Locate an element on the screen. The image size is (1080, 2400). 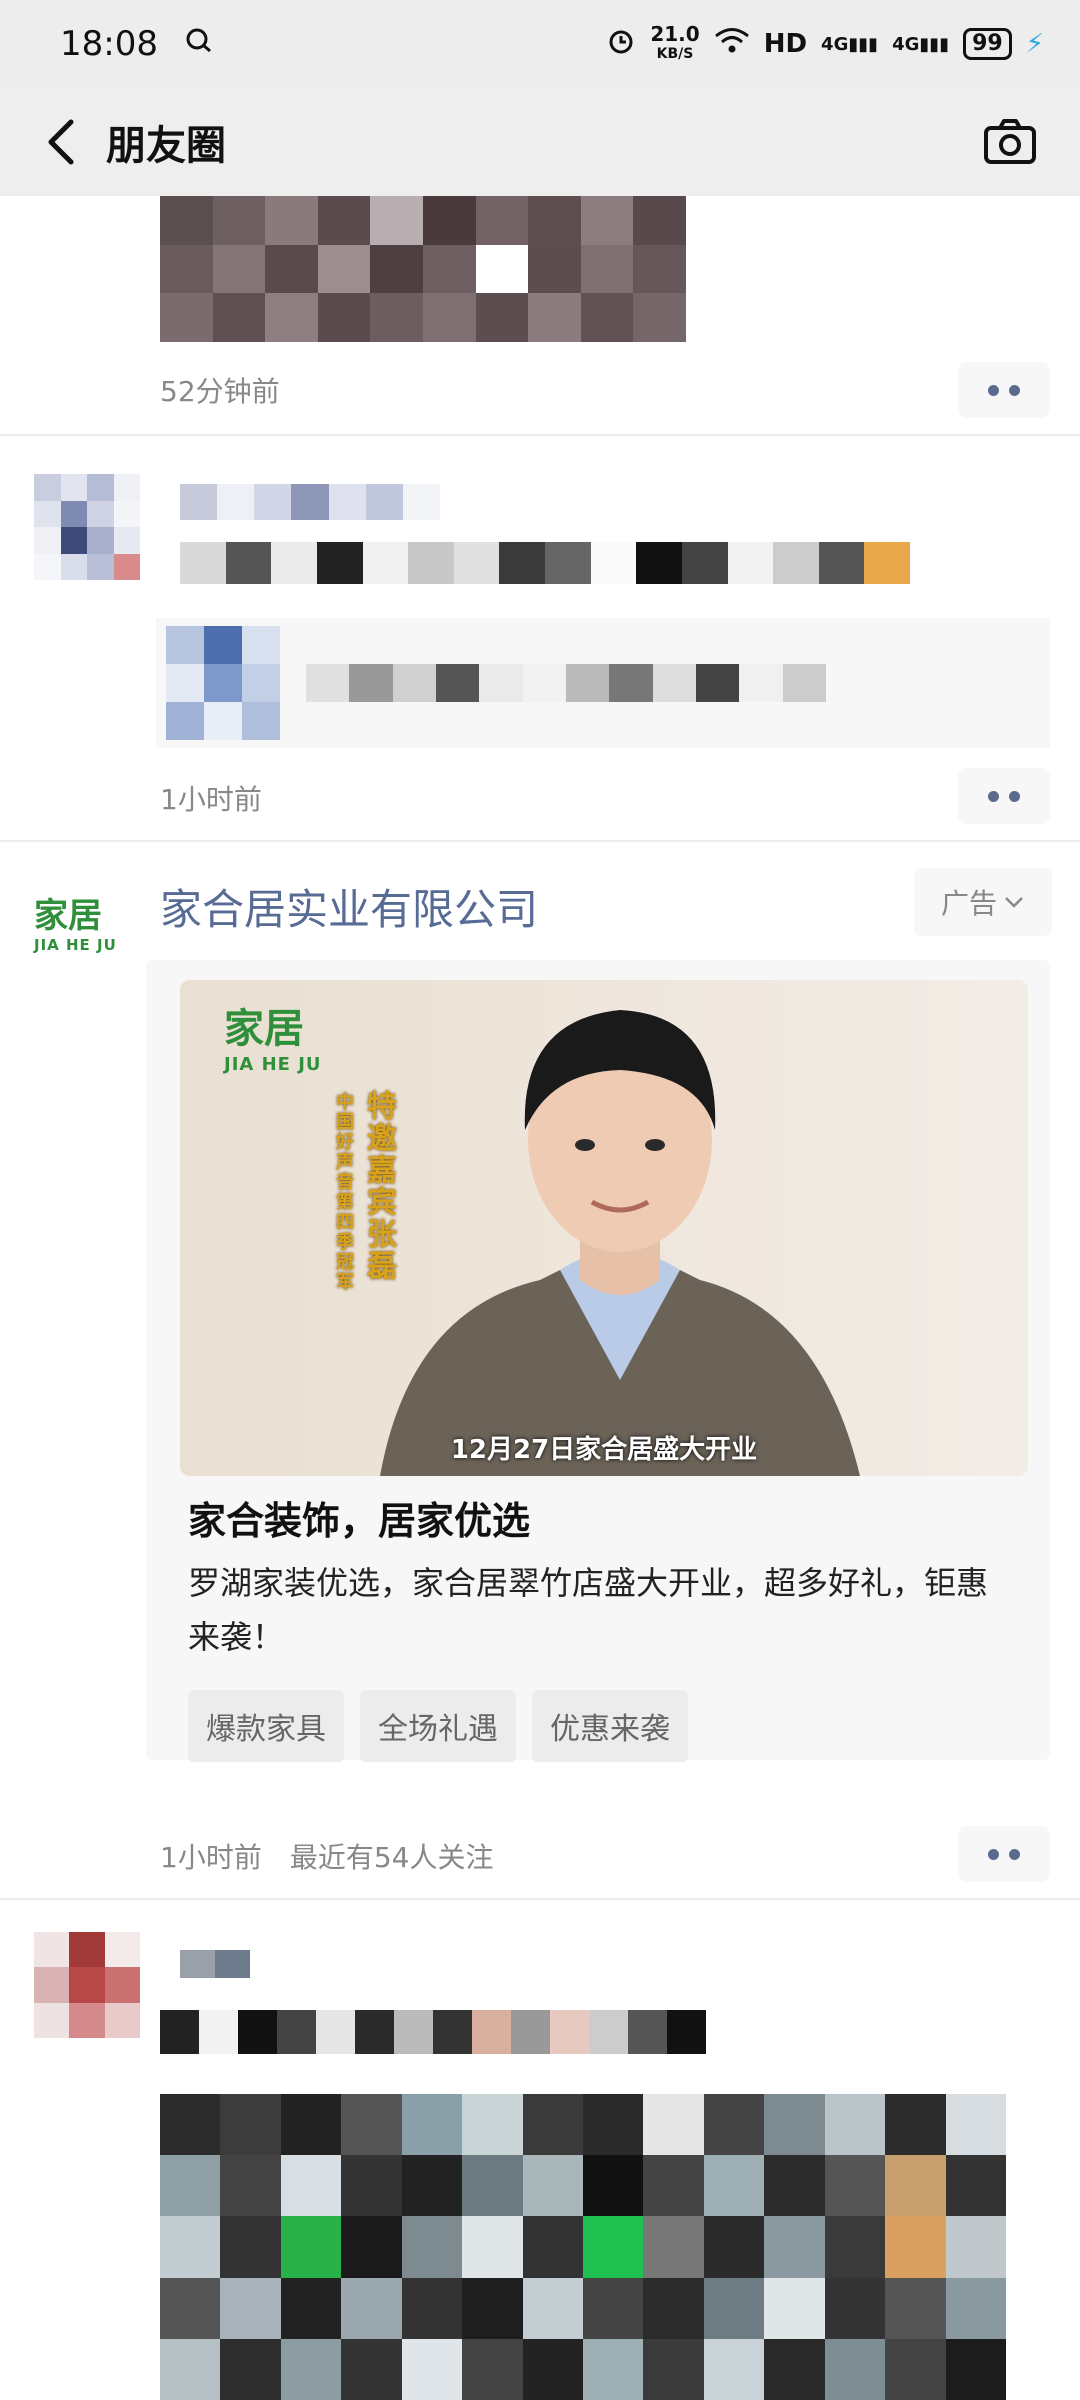
signal-icon-2: 4G▮▮▮ is located at coordinates (921, 44).